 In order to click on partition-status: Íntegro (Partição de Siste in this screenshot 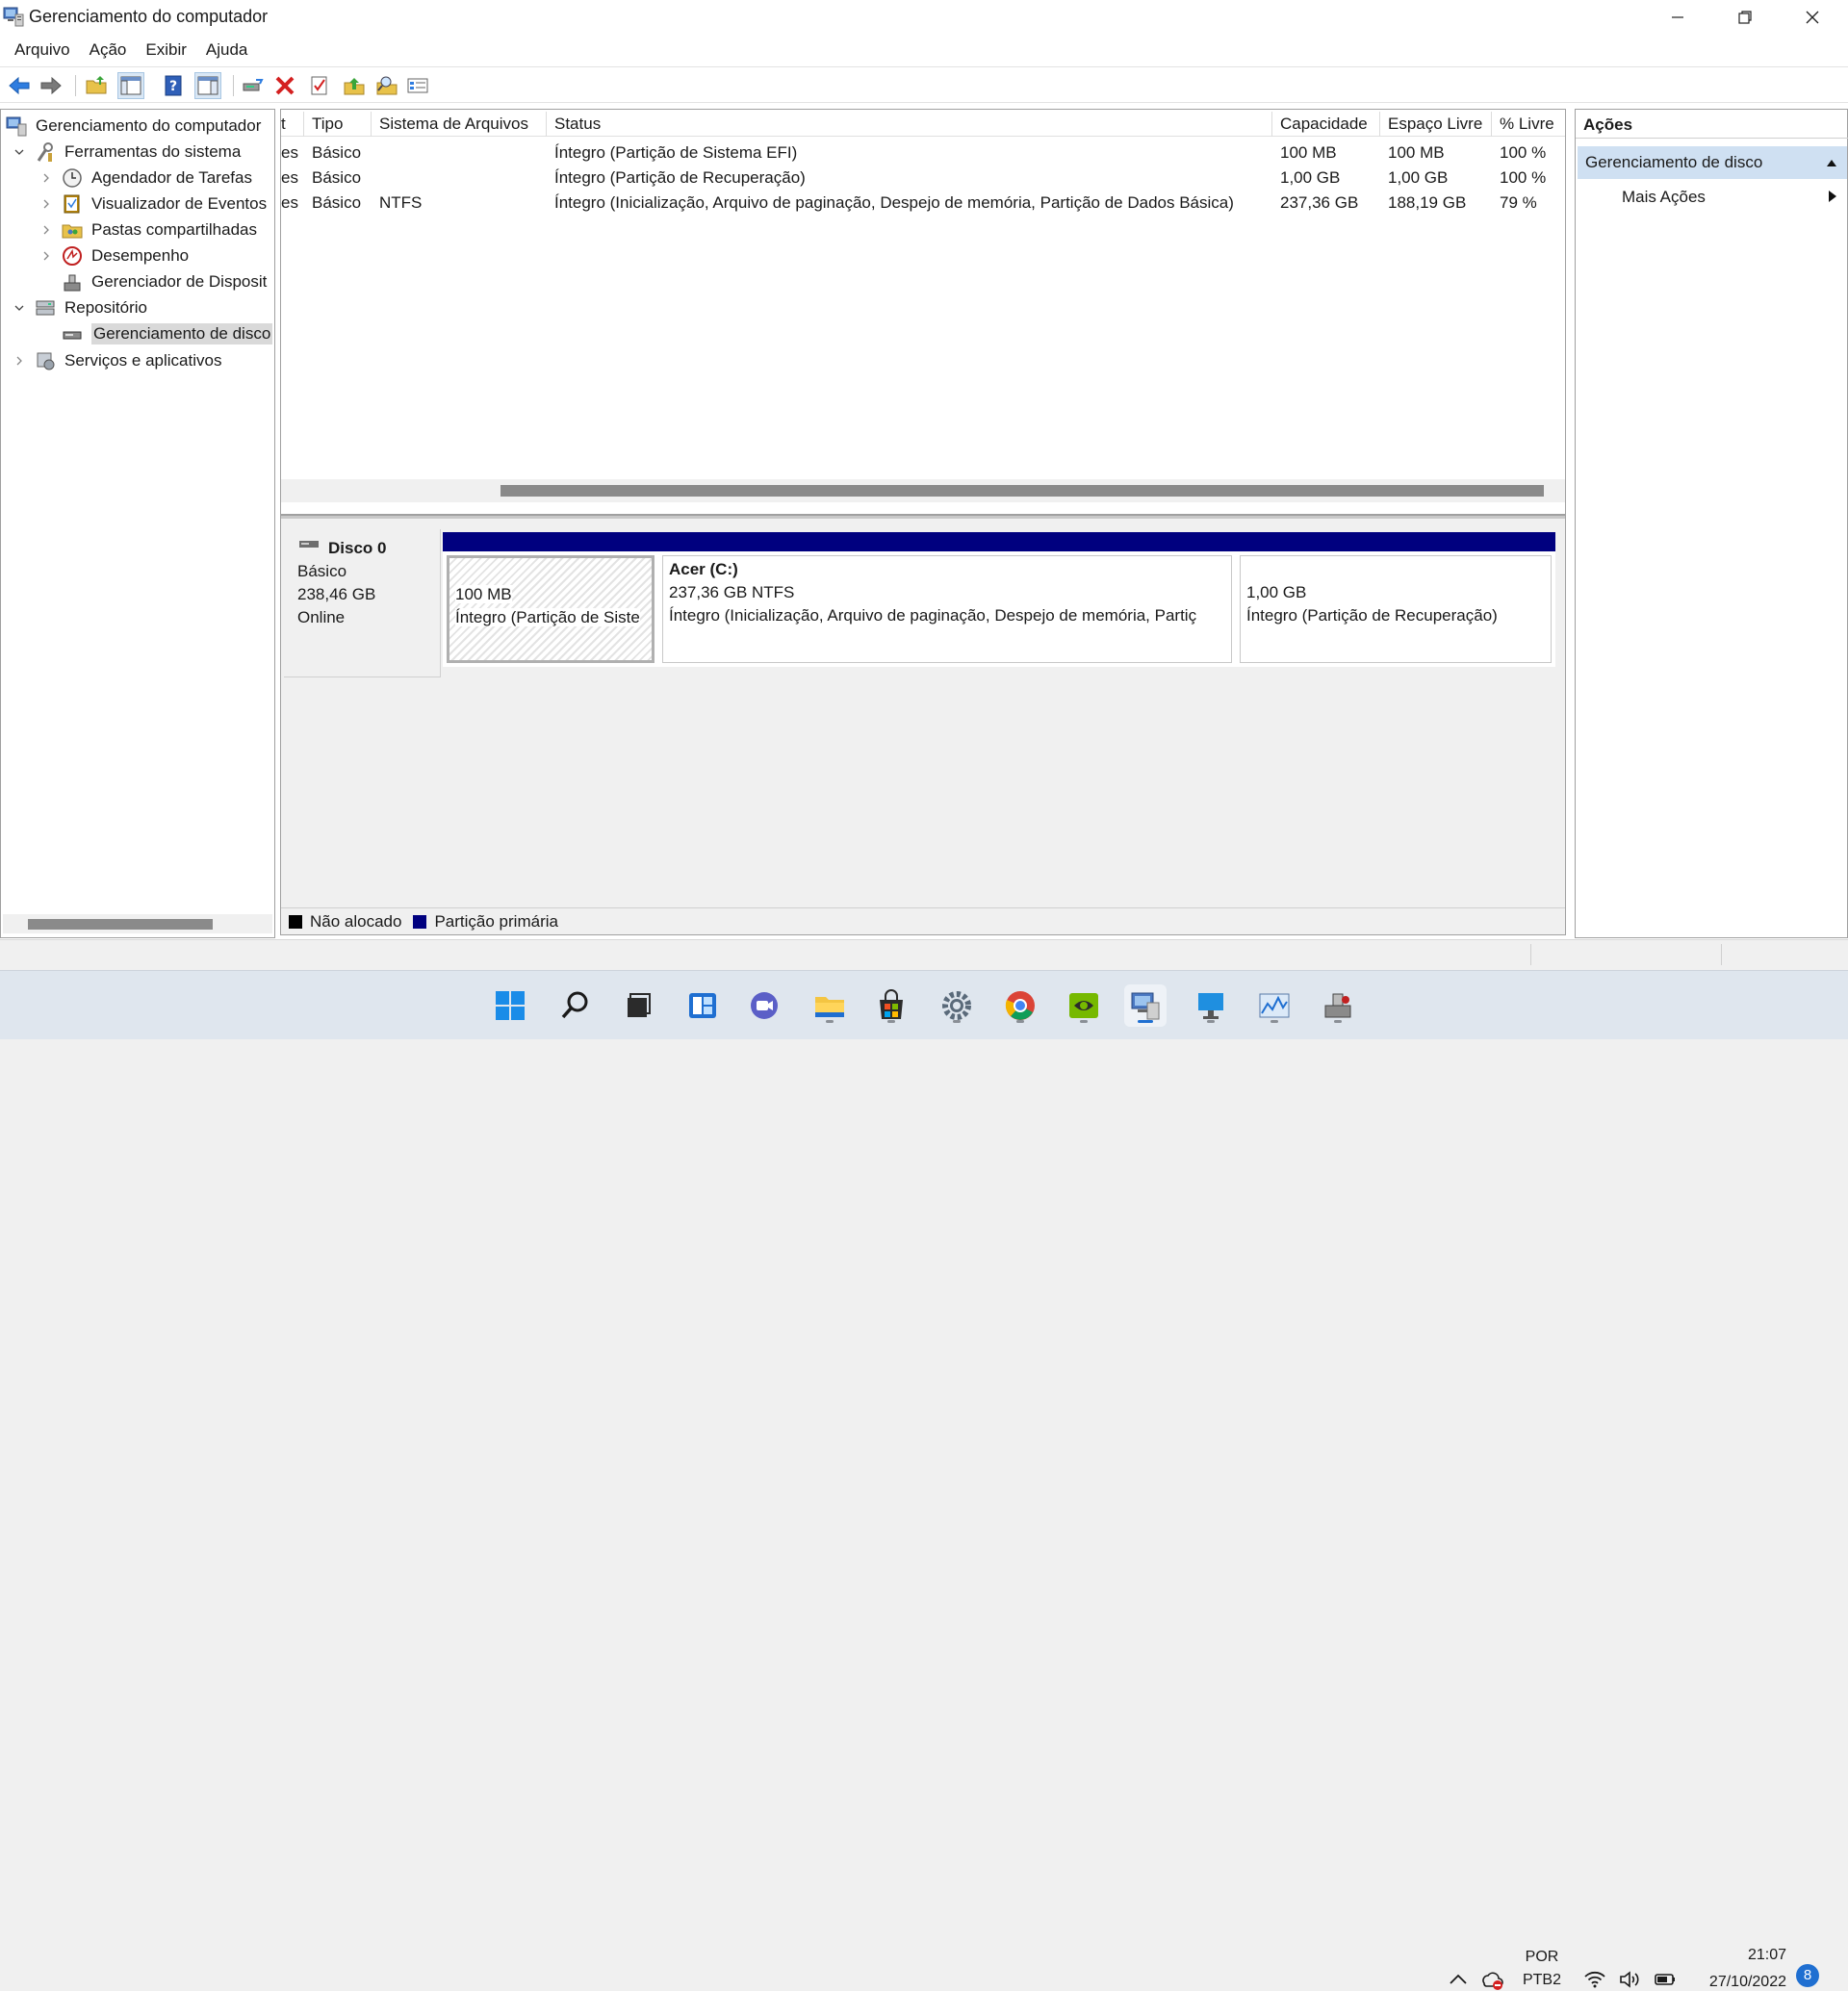, I will do `click(547, 618)`.